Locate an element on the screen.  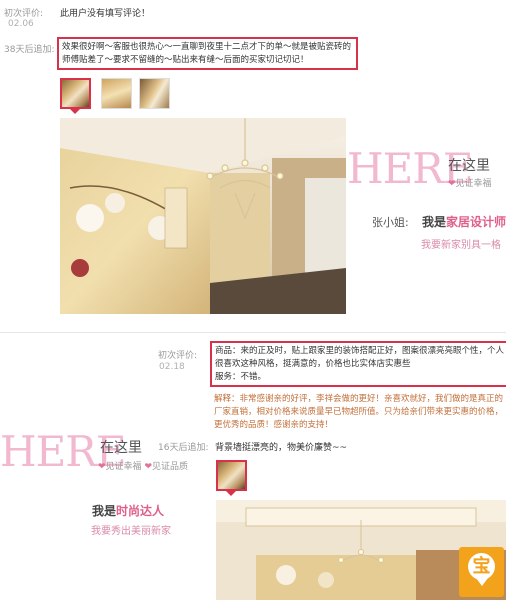
append-review-label: 38天后追加: is located at coordinates (29, 50).